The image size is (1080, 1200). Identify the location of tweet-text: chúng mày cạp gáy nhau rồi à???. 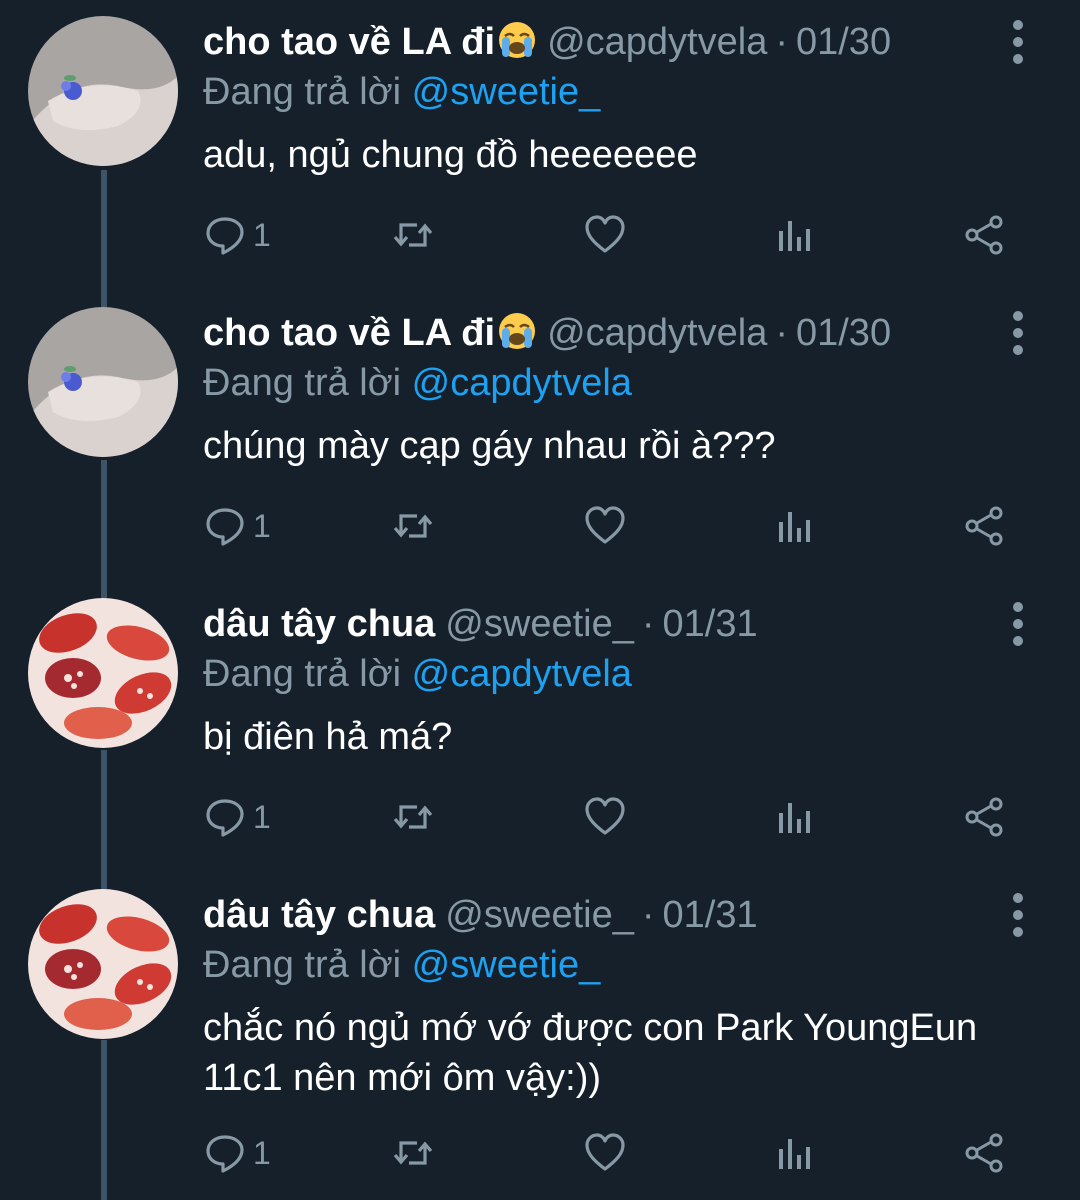
(489, 446).